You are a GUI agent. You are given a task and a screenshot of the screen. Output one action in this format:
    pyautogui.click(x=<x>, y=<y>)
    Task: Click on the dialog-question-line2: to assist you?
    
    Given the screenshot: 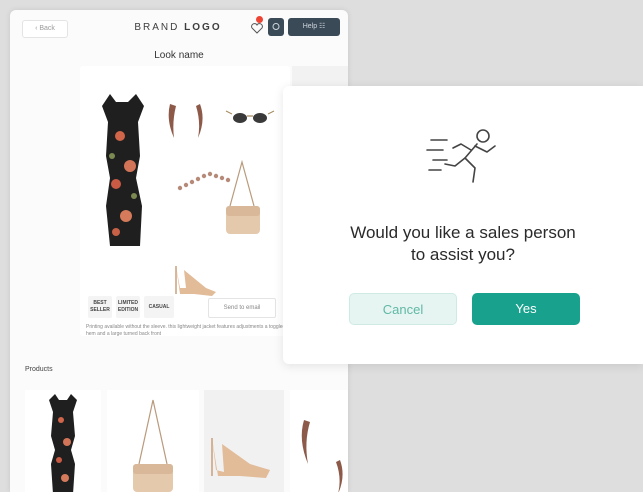 What is the action you would take?
    pyautogui.click(x=463, y=254)
    